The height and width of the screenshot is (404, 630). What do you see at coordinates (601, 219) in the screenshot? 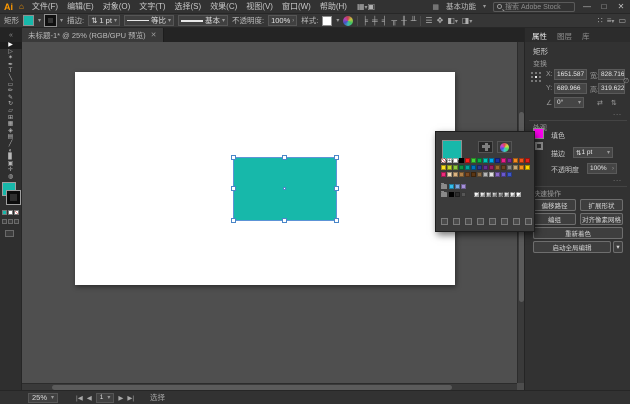
I see `align-pixel-grid-button: 对齐像素网格` at bounding box center [601, 219].